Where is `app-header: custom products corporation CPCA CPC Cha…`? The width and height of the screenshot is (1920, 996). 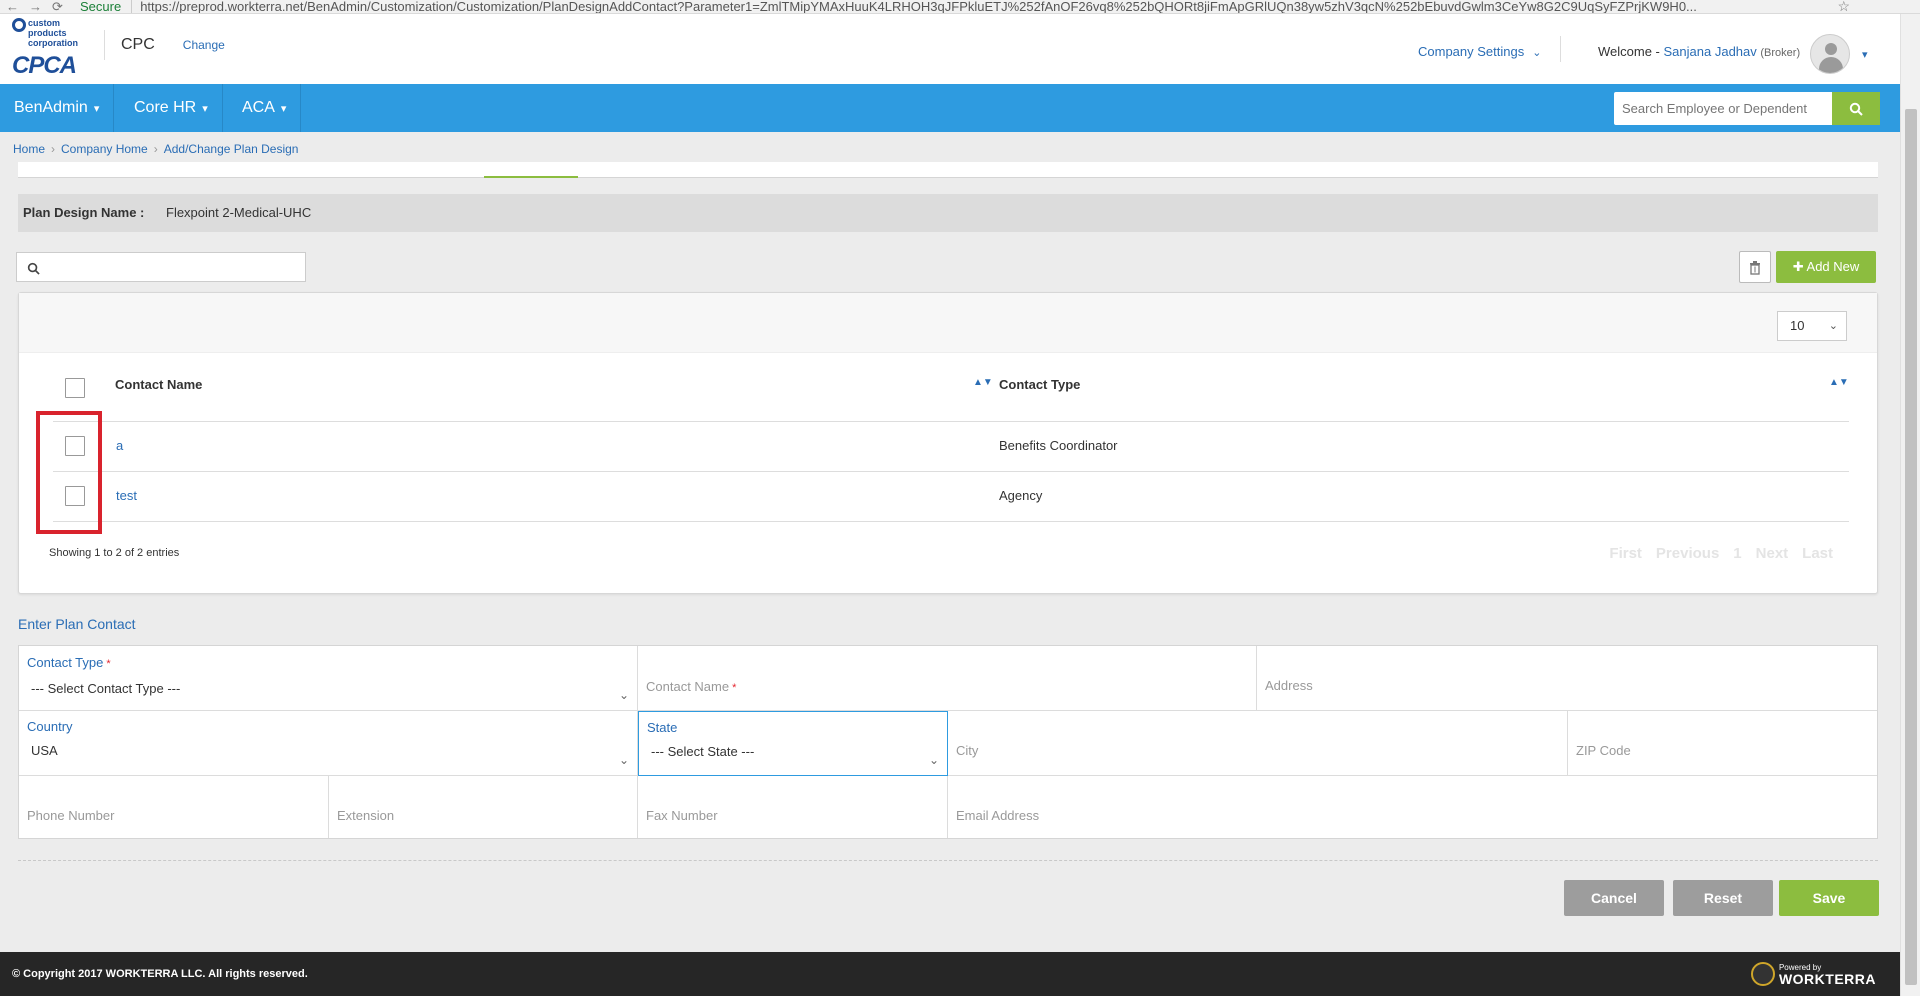 app-header: custom products corporation CPCA CPC Cha… is located at coordinates (950, 49).